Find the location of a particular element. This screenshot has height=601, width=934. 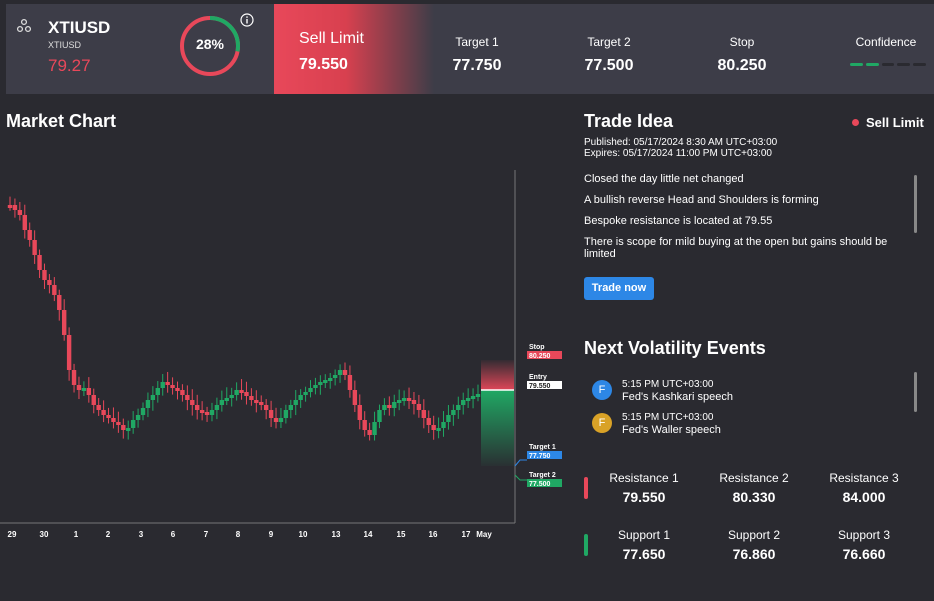

event-title: Fed's Kashkari speech is located at coordinates (677, 397).